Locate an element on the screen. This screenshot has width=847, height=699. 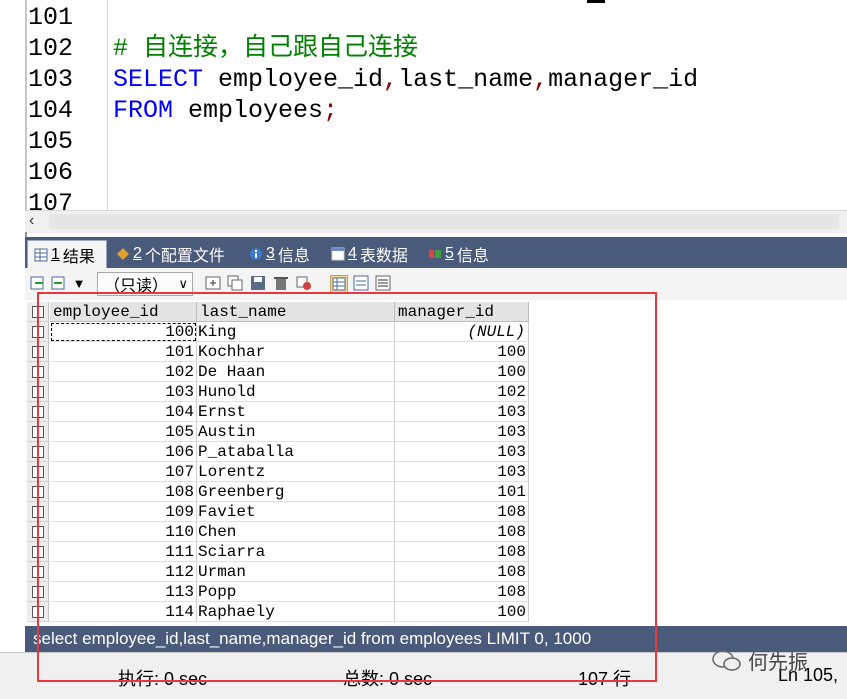
table-cell: 106 is located at coordinates (123, 452).